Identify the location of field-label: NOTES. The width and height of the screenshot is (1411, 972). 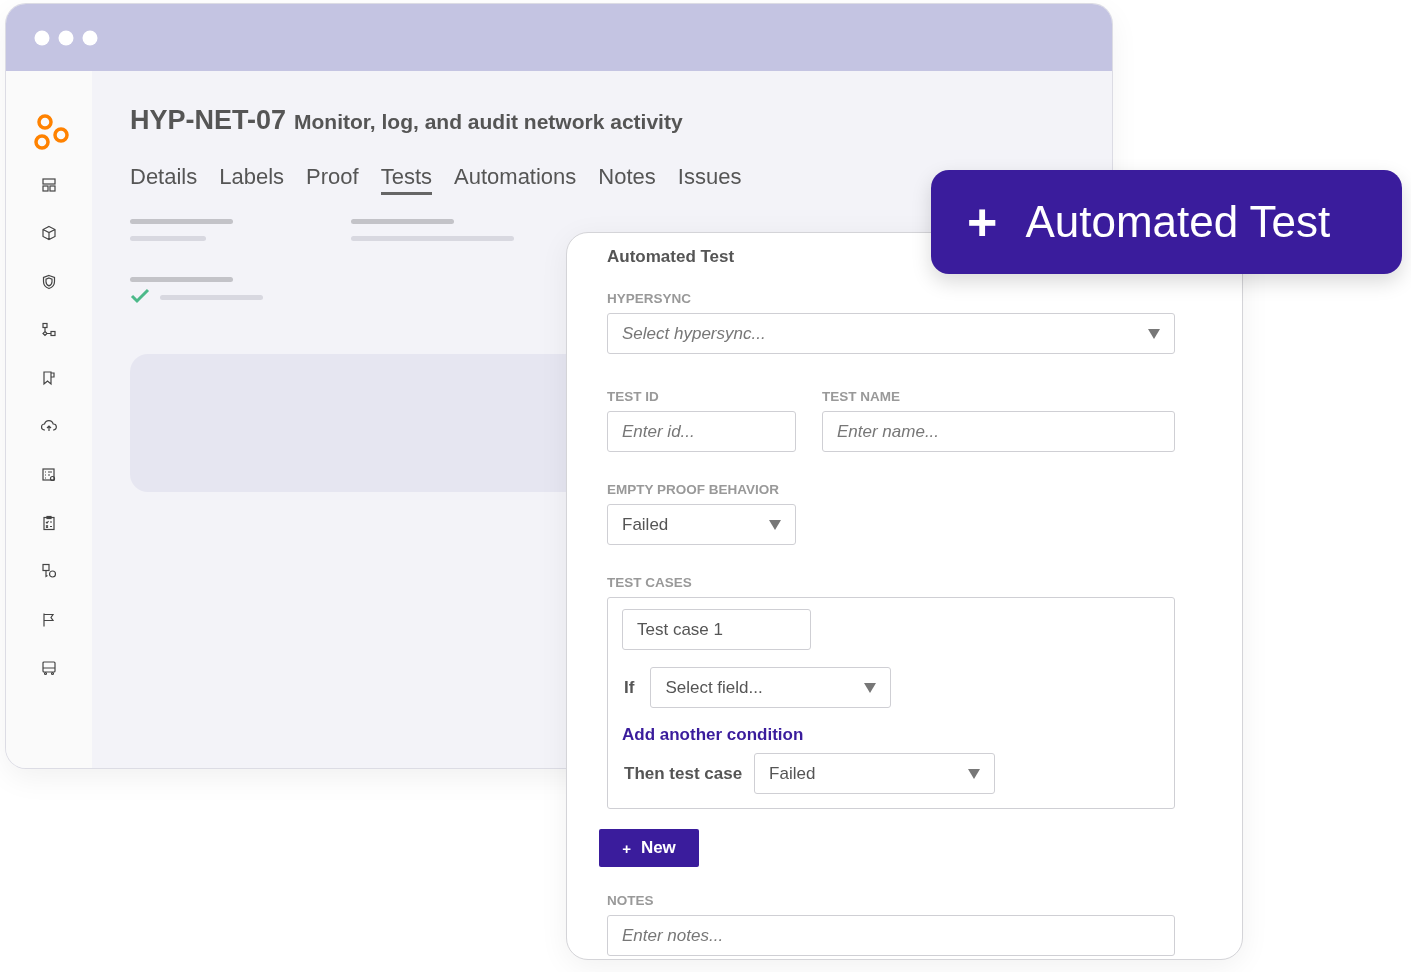
(630, 900).